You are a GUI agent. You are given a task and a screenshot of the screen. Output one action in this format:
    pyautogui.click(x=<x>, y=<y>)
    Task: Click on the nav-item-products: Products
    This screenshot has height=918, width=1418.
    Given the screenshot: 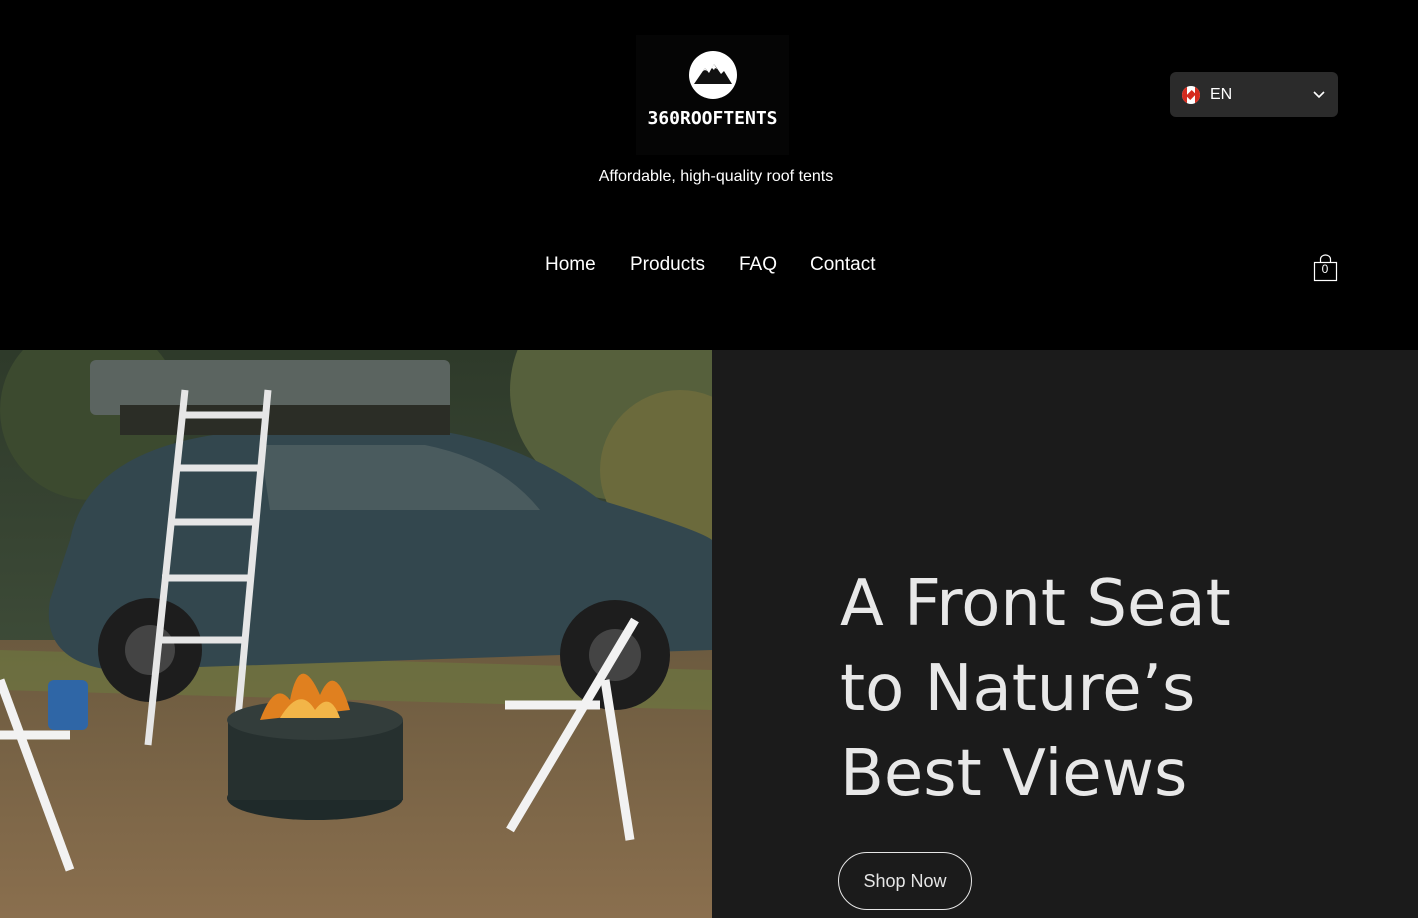 What is the action you would take?
    pyautogui.click(x=667, y=265)
    